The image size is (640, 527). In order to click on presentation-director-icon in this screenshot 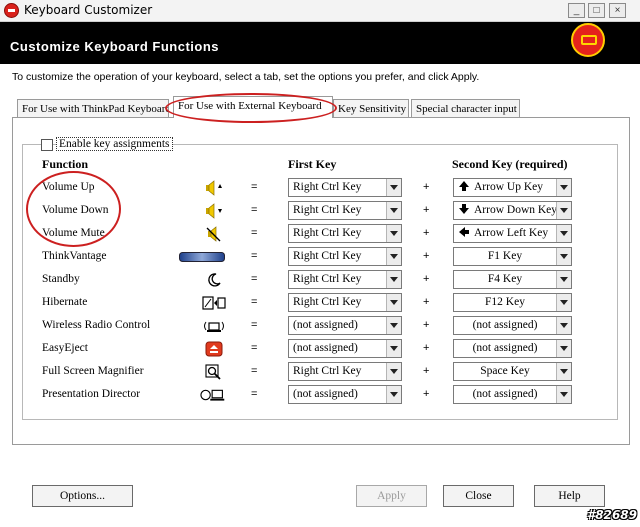, I will do `click(214, 395)`.